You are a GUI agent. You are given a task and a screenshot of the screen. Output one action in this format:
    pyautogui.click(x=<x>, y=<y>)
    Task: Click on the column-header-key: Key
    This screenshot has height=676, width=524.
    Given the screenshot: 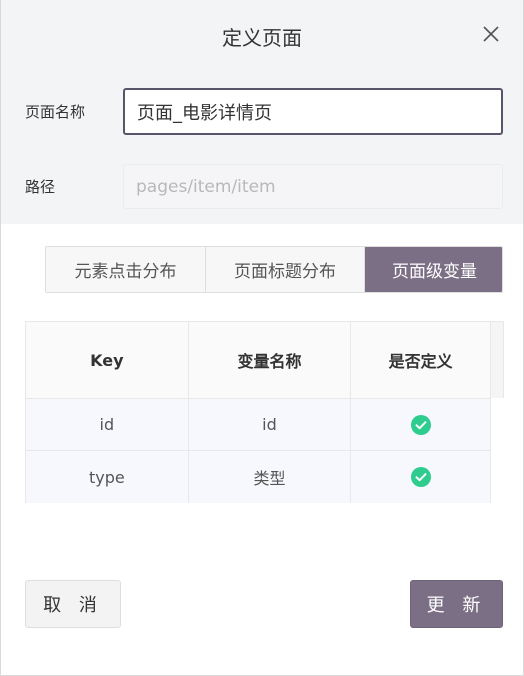 What is the action you would take?
    pyautogui.click(x=107, y=360)
    